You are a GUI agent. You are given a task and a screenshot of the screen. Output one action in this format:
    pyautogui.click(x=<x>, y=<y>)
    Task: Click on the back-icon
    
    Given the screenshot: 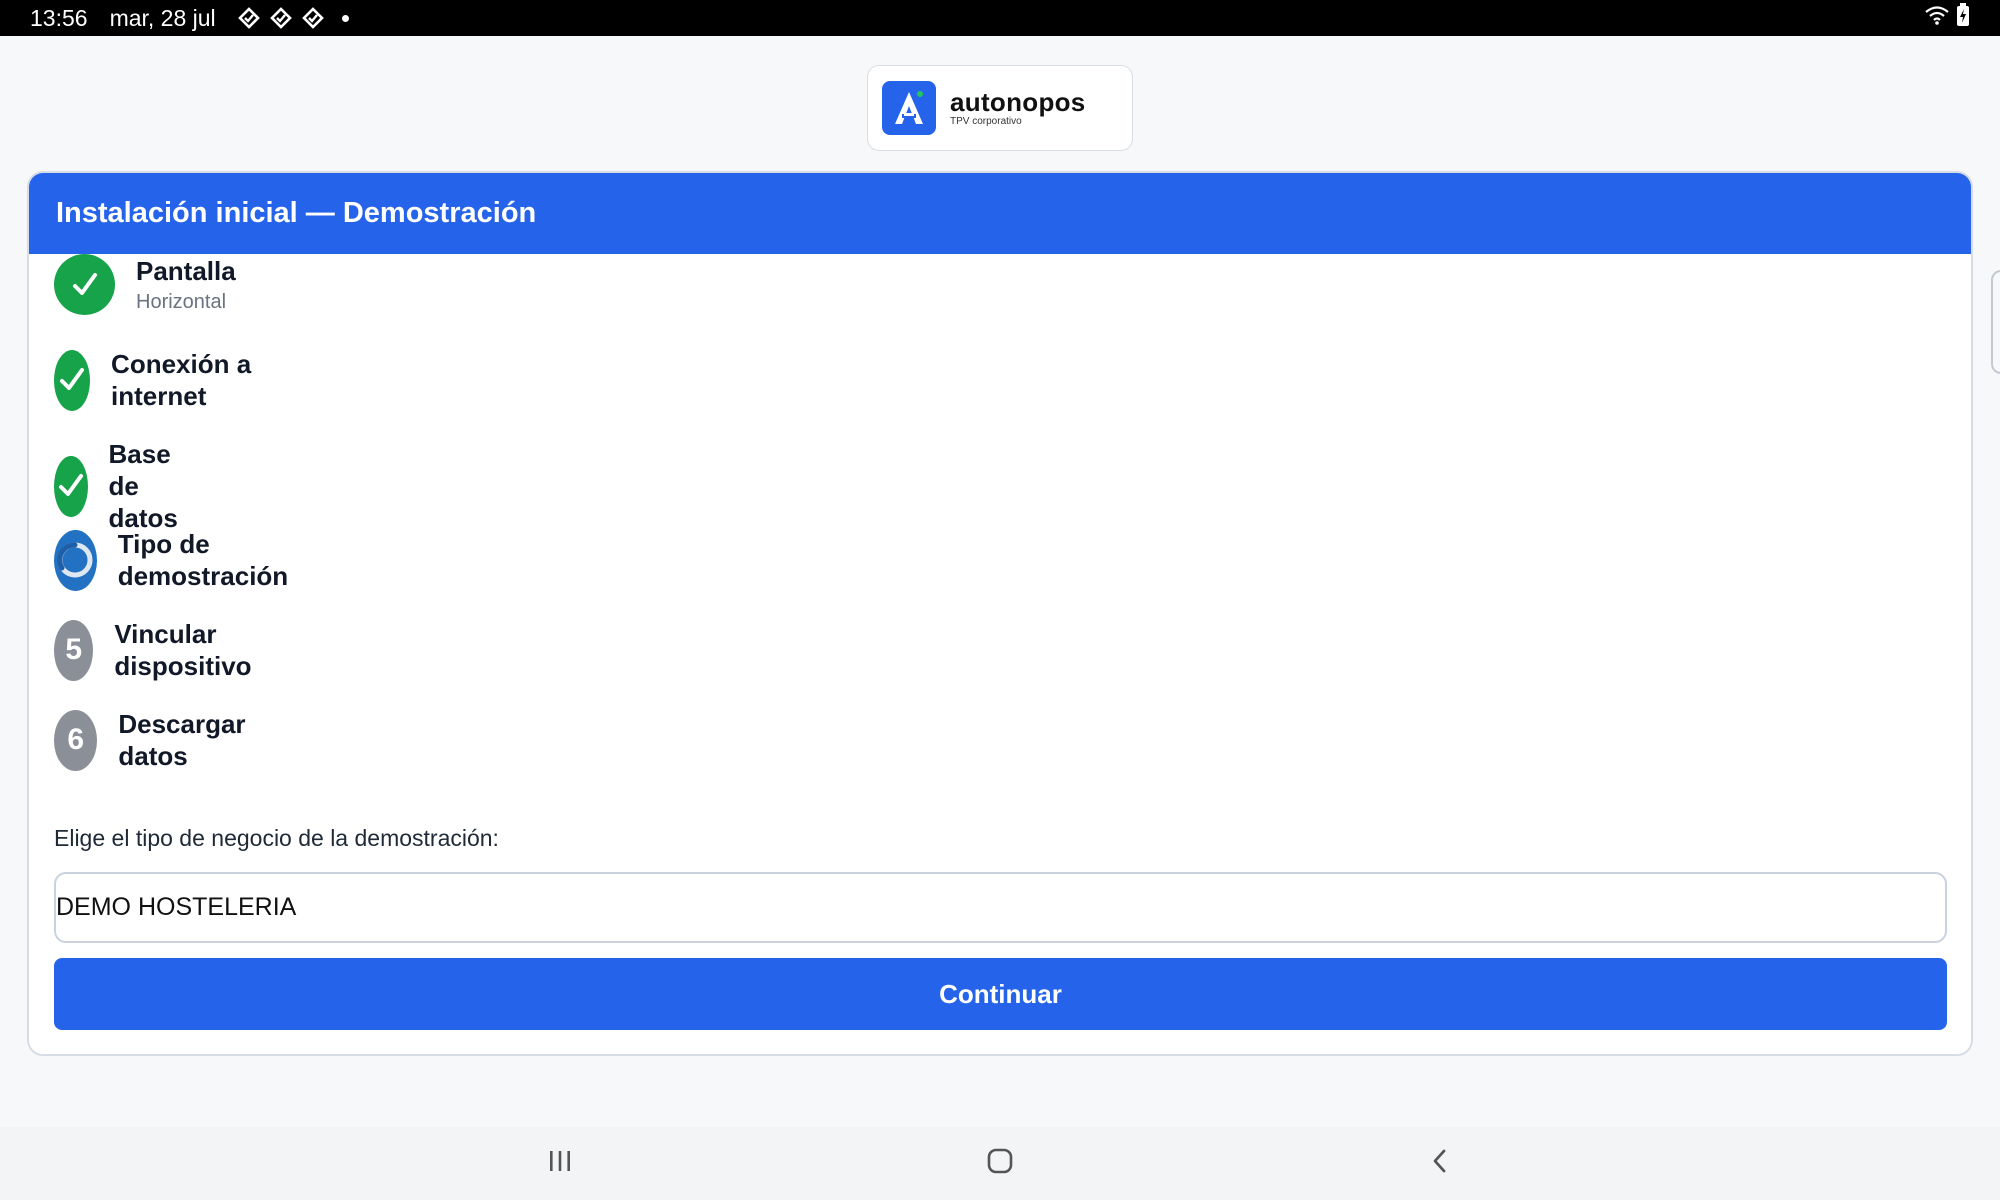 What is the action you would take?
    pyautogui.click(x=1440, y=1163)
    